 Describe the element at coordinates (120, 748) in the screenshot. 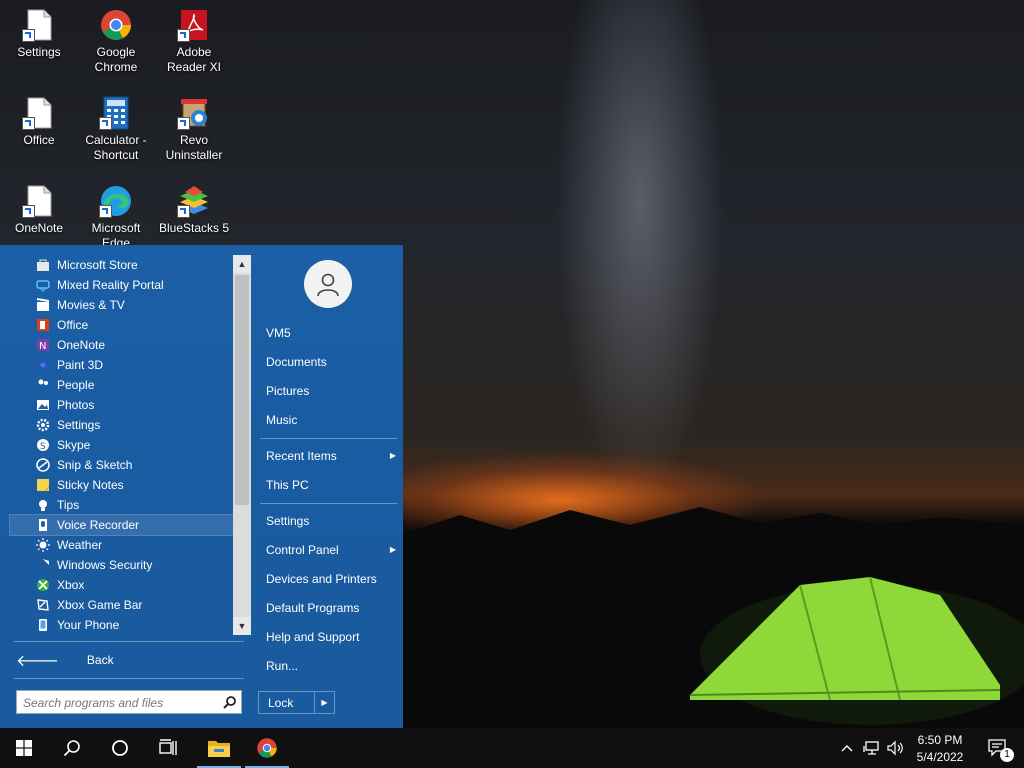

I see `cortana-button` at that location.